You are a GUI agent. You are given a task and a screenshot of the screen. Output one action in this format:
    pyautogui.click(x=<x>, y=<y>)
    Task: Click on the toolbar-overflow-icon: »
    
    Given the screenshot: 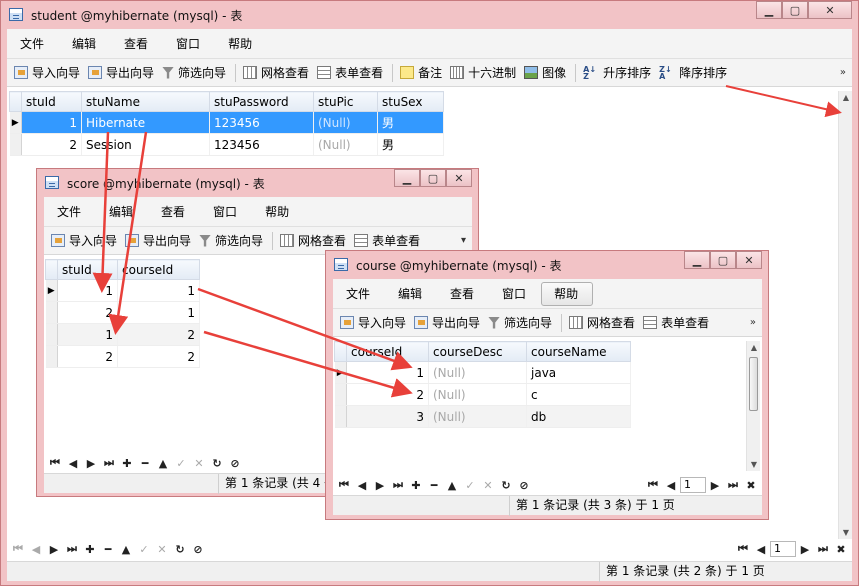 What is the action you would take?
    pyautogui.click(x=756, y=322)
    